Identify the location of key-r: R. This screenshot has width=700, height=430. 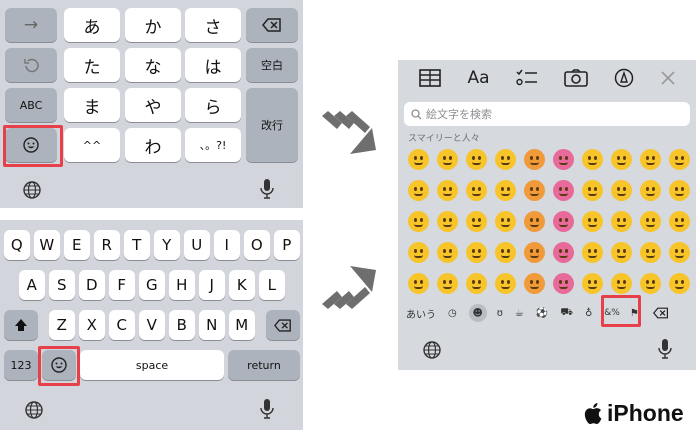
(107, 245).